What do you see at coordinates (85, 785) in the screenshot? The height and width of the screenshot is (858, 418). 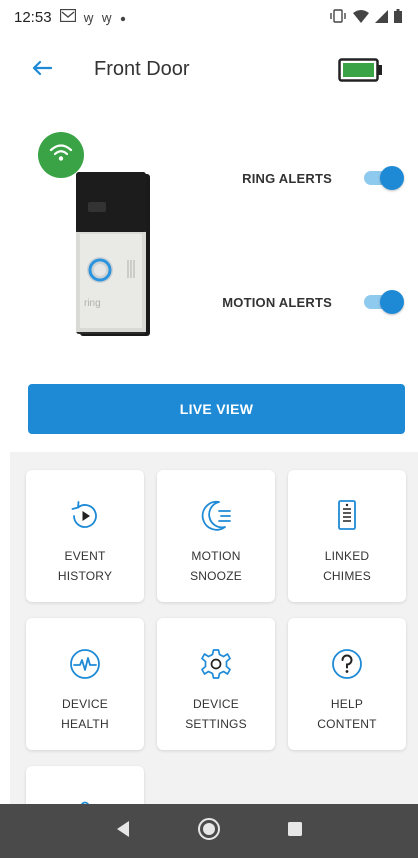 I see `tile-shared-users` at bounding box center [85, 785].